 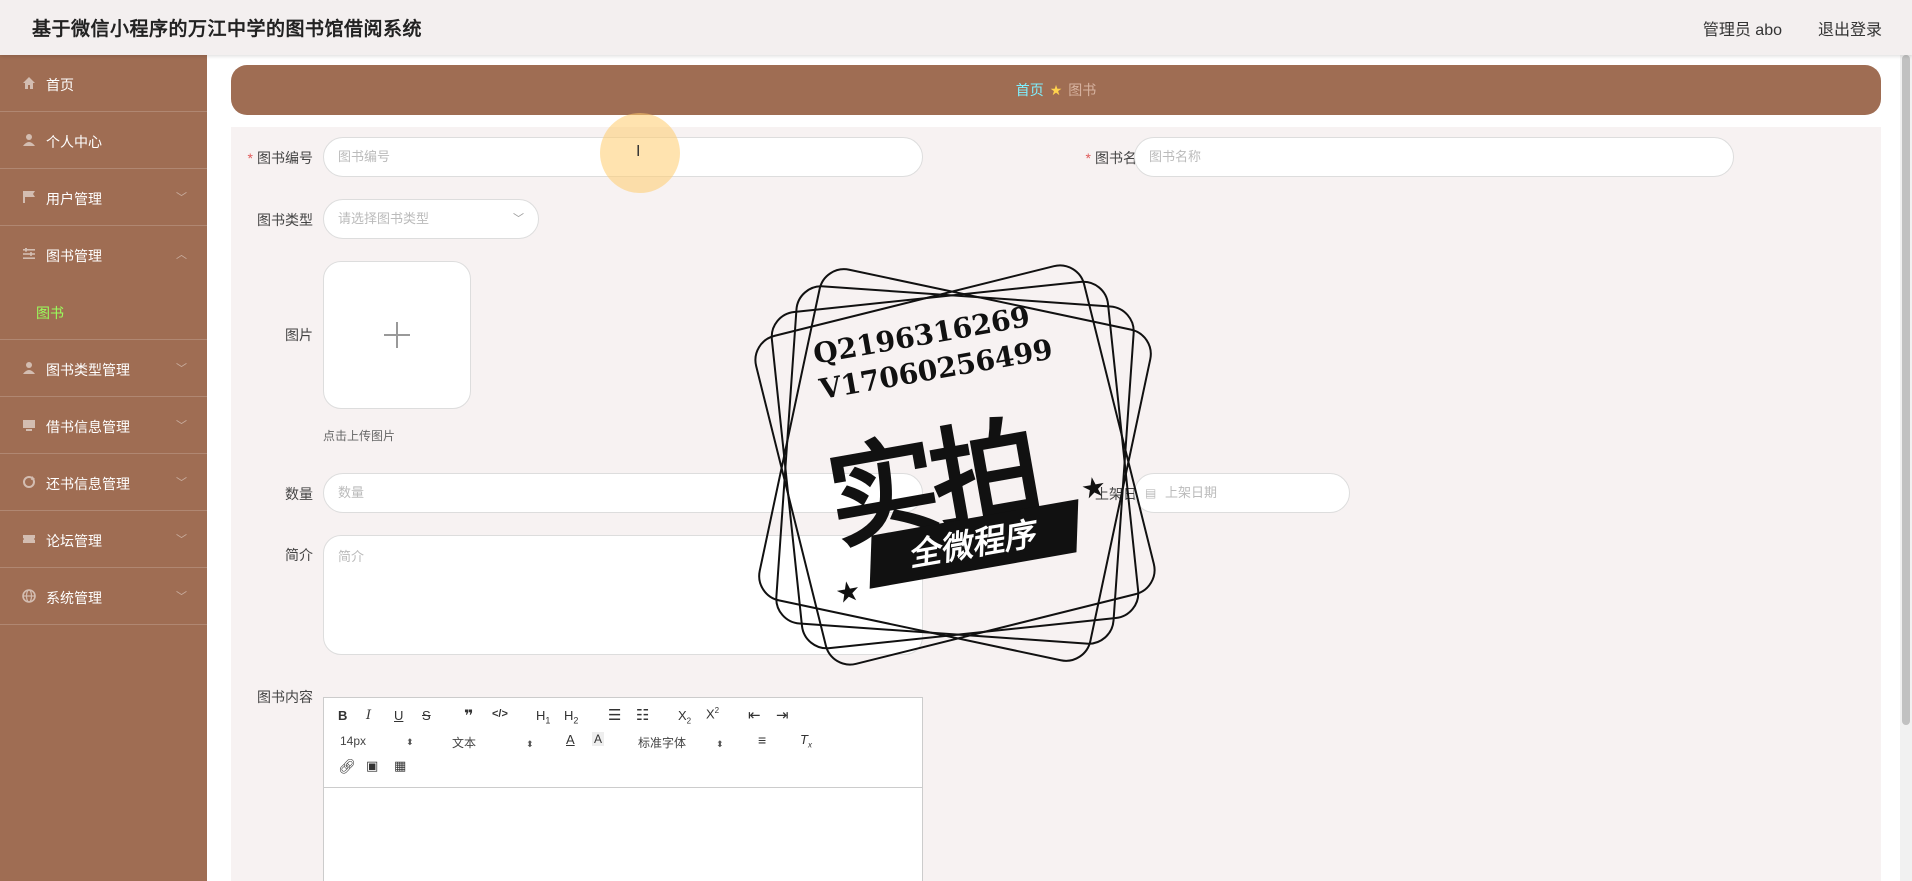 What do you see at coordinates (398, 715) in the screenshot?
I see `underline-icon: U` at bounding box center [398, 715].